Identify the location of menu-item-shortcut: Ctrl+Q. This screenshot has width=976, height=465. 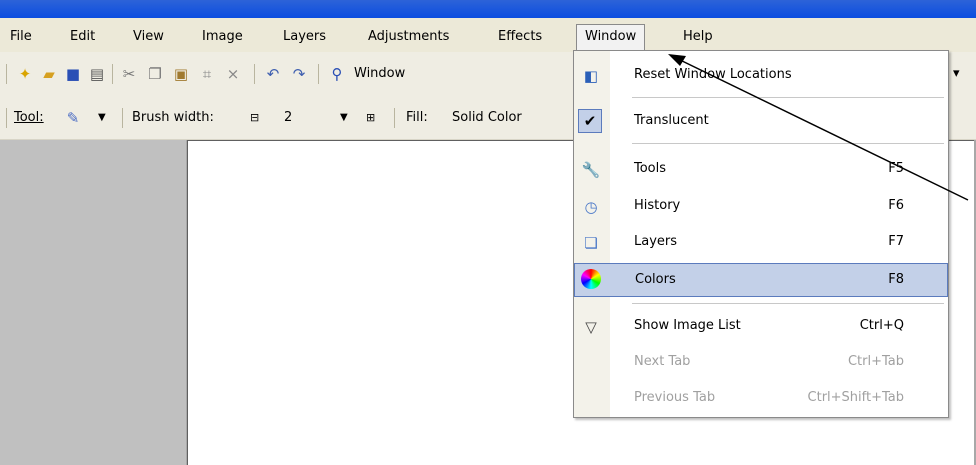
(881, 325).